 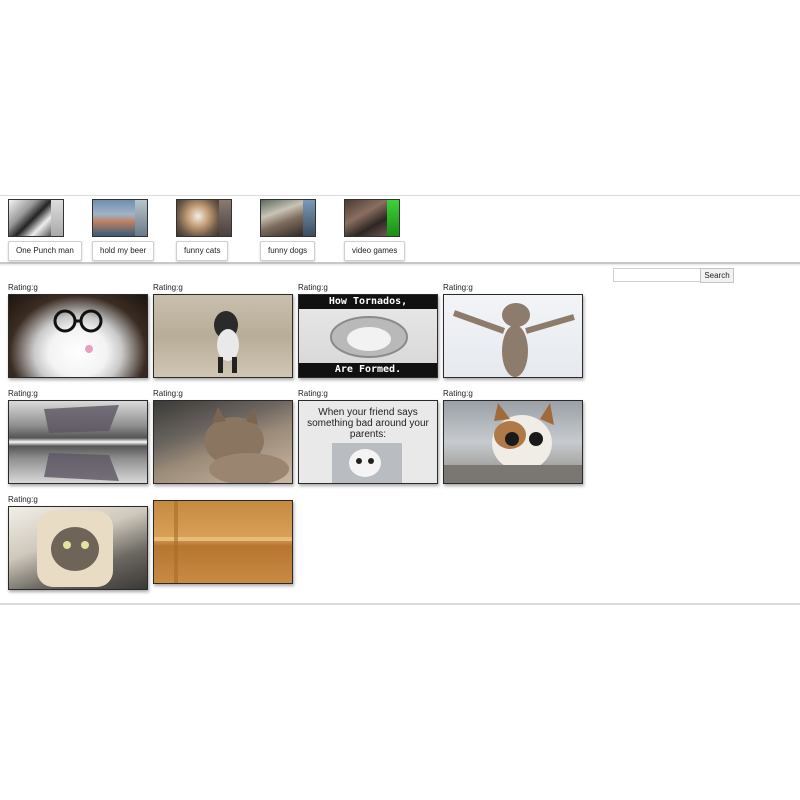 I want to click on topic-funny-dogs: funny dogs, so click(x=290, y=230).